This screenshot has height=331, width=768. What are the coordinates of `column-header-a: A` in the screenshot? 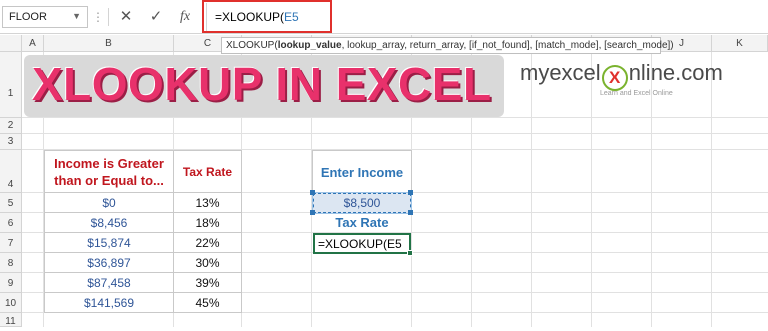 It's located at (33, 43).